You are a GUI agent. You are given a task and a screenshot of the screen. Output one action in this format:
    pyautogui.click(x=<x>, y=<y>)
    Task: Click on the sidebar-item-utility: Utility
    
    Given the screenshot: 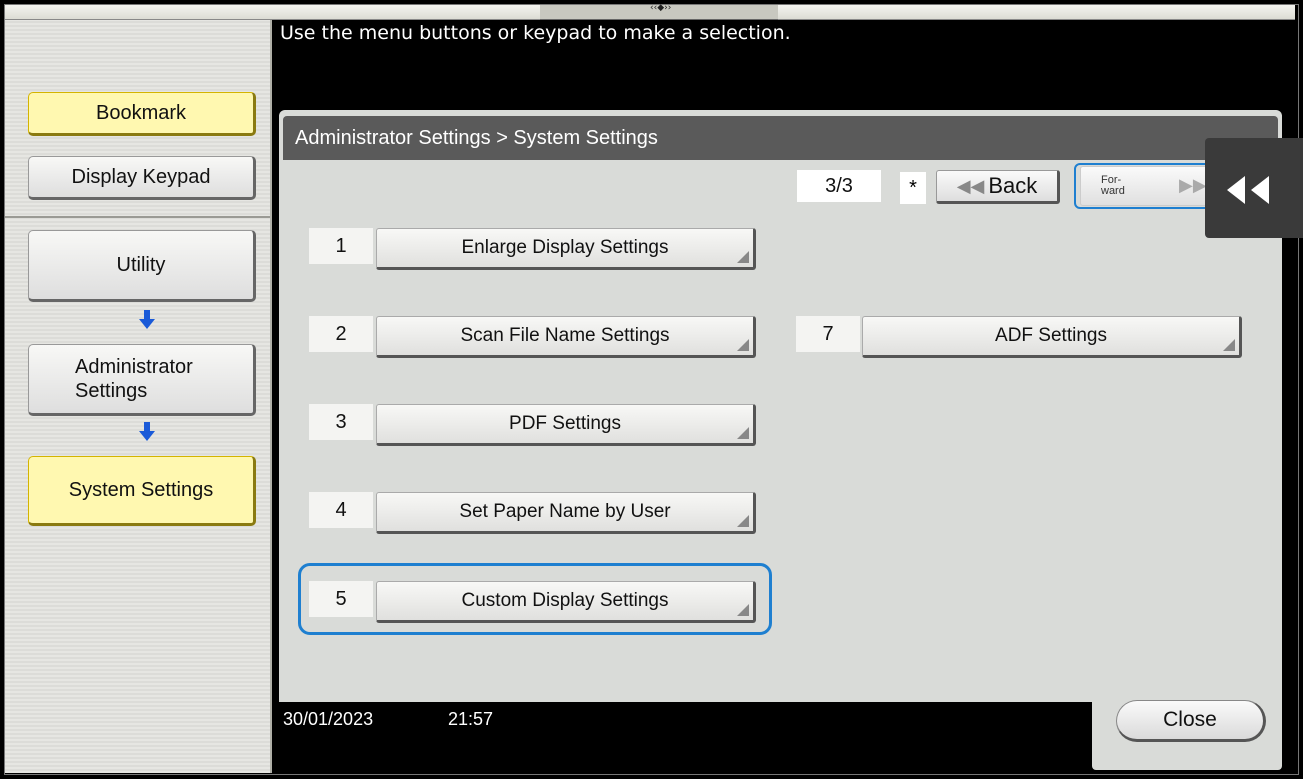 What is the action you would take?
    pyautogui.click(x=142, y=266)
    